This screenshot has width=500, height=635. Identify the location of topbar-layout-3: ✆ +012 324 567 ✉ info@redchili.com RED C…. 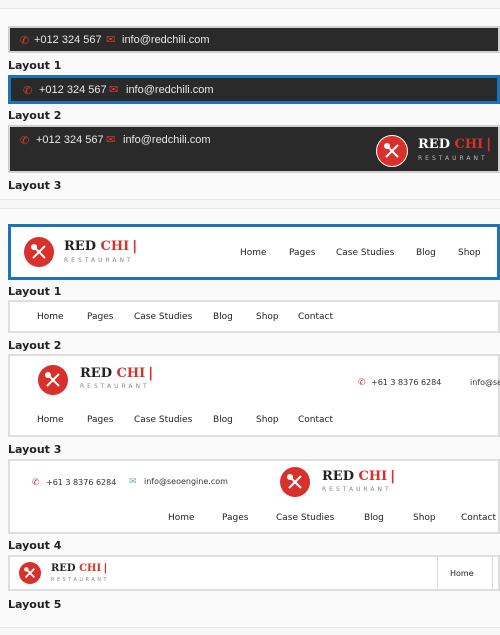
(254, 149).